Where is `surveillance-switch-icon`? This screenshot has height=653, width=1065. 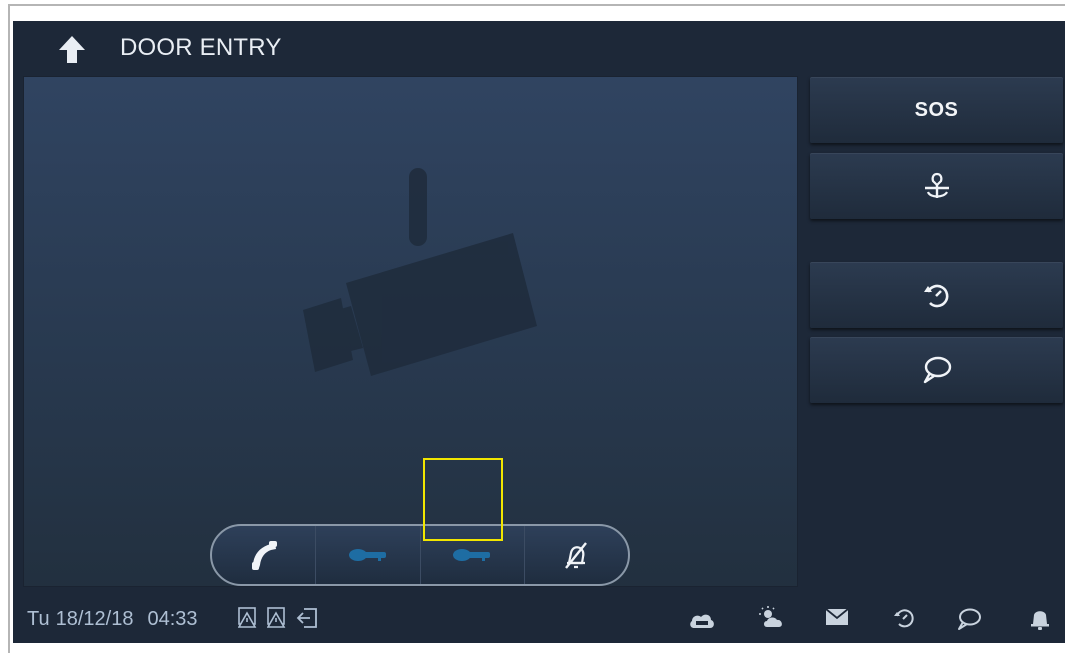
surveillance-switch-icon is located at coordinates (936, 185).